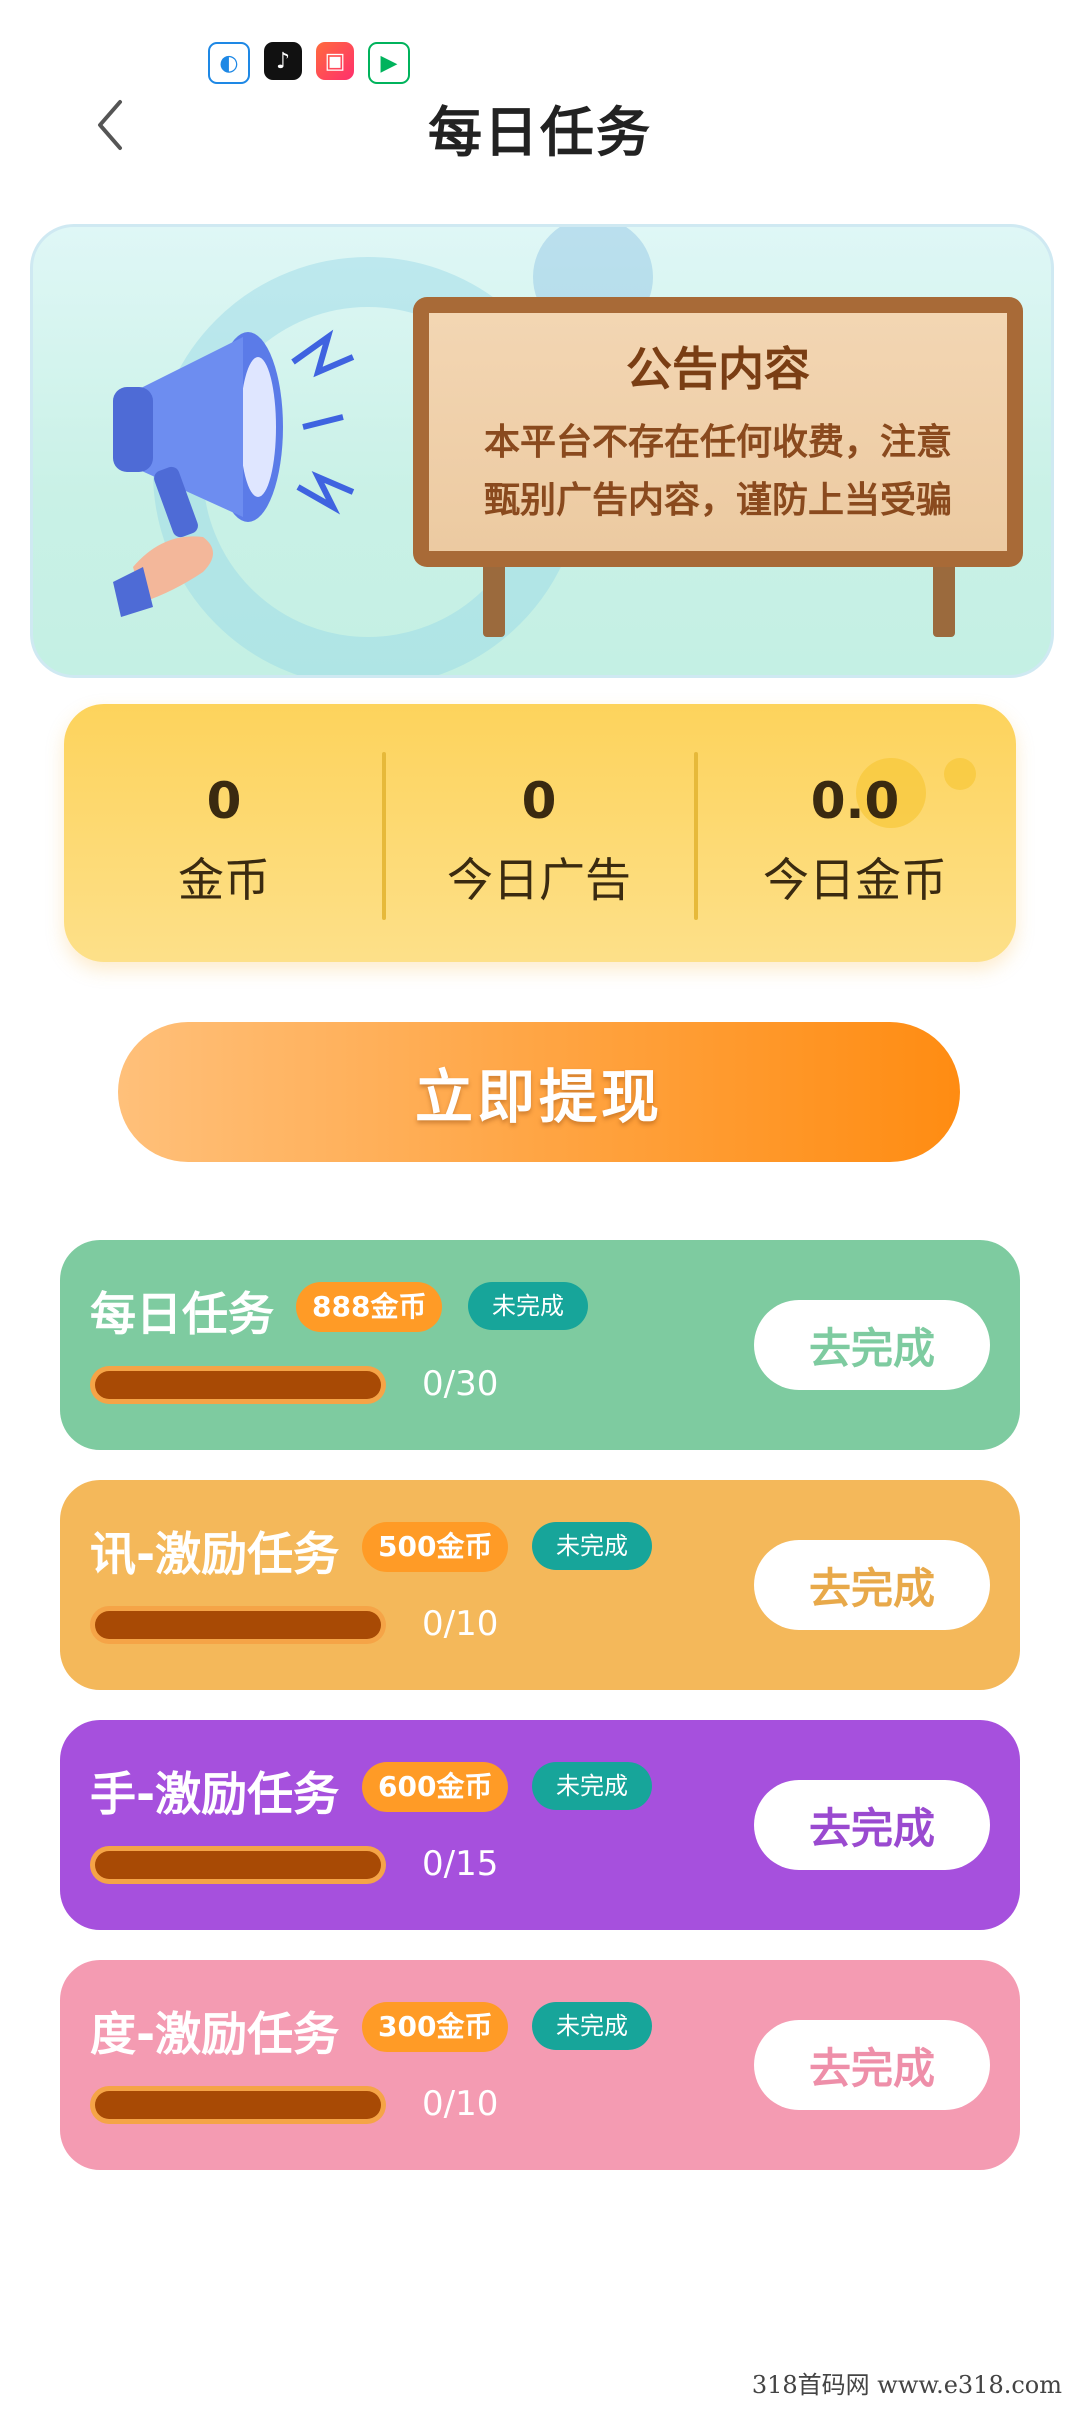 The width and height of the screenshot is (1080, 2412). Describe the element at coordinates (460, 1384) in the screenshot. I see `progress-count: 0/30` at that location.